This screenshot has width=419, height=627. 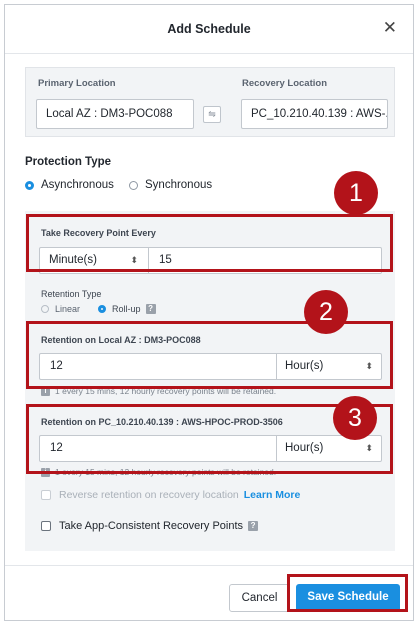 I want to click on annotation-badge-3: 3, so click(x=355, y=418).